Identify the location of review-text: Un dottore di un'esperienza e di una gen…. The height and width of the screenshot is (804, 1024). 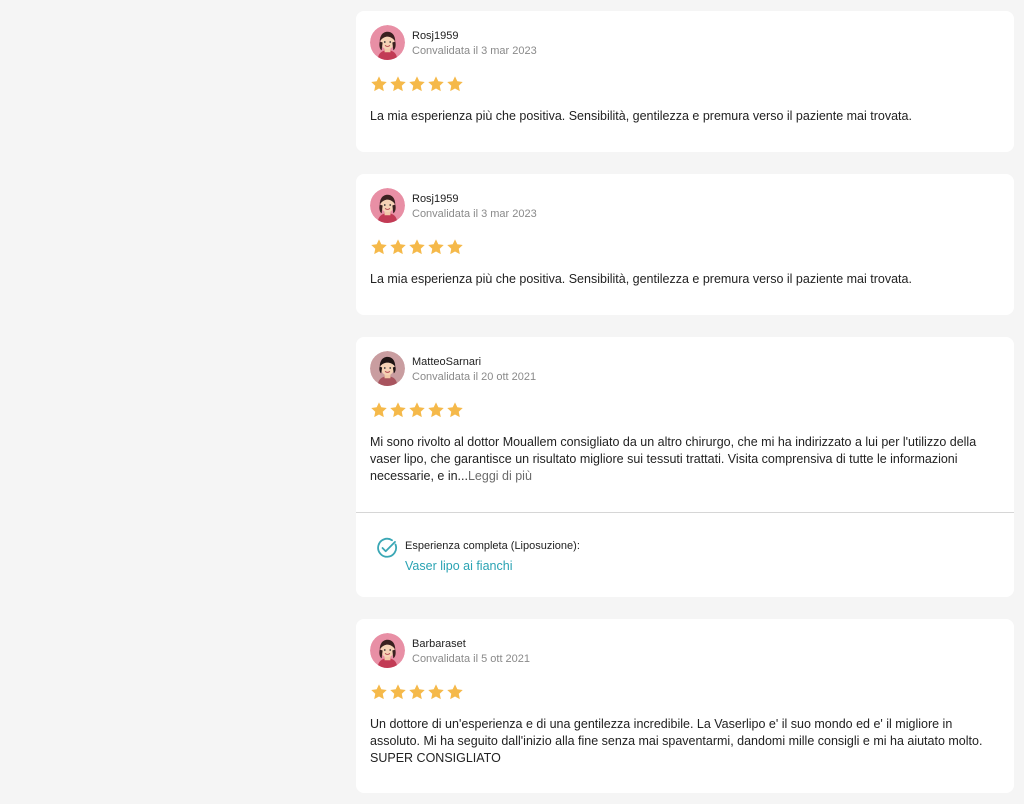
(676, 741).